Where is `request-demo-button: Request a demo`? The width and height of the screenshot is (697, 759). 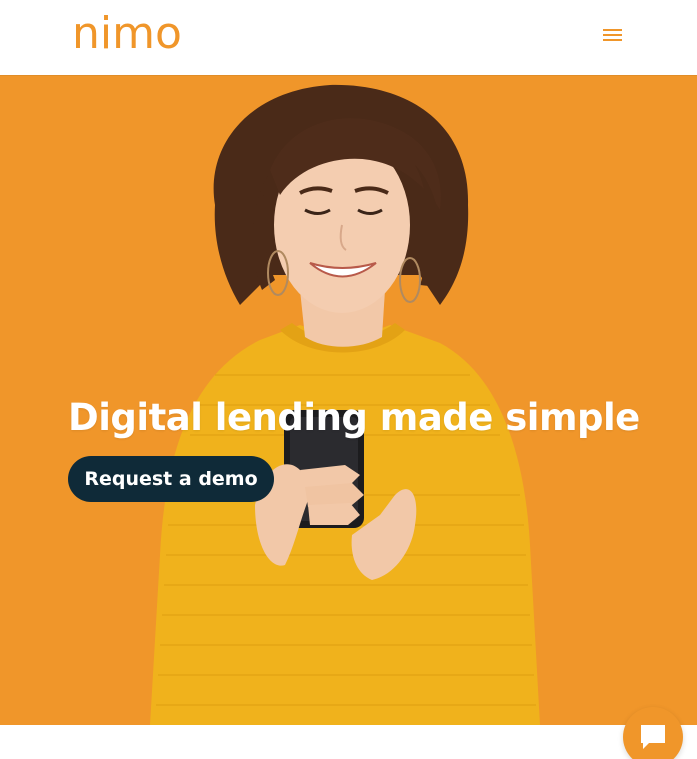
request-demo-button: Request a demo is located at coordinates (171, 479).